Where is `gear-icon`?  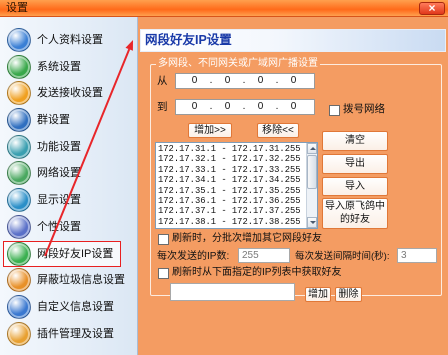
gear-icon is located at coordinates (19, 67).